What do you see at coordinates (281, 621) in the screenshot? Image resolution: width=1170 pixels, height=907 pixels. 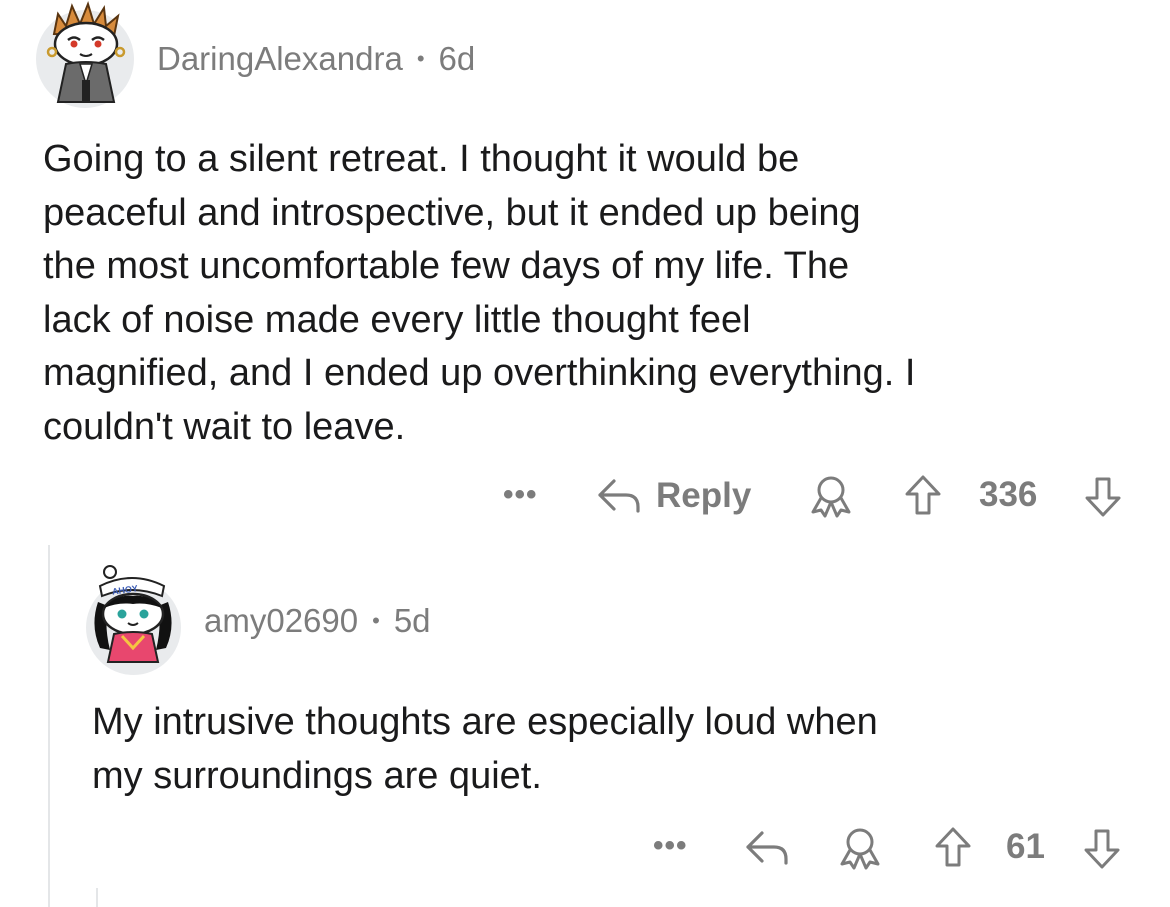 I see `username: amy02690` at bounding box center [281, 621].